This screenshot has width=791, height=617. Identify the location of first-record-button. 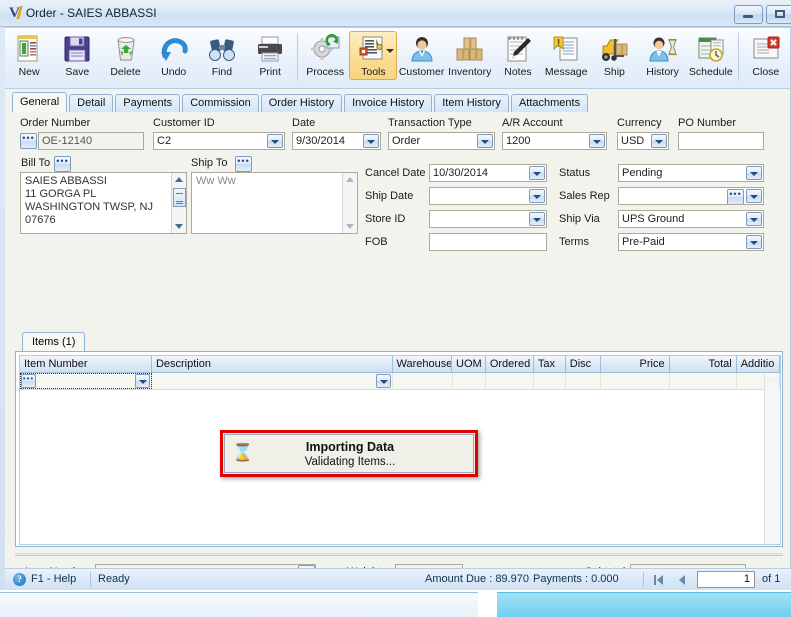
(659, 580).